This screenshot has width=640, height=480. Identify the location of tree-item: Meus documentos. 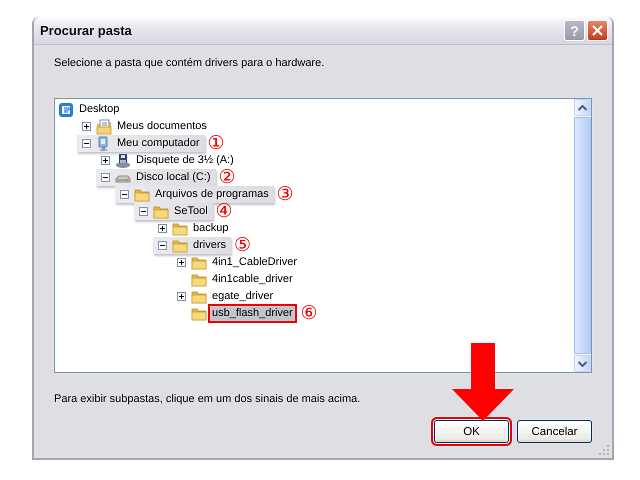
(162, 126).